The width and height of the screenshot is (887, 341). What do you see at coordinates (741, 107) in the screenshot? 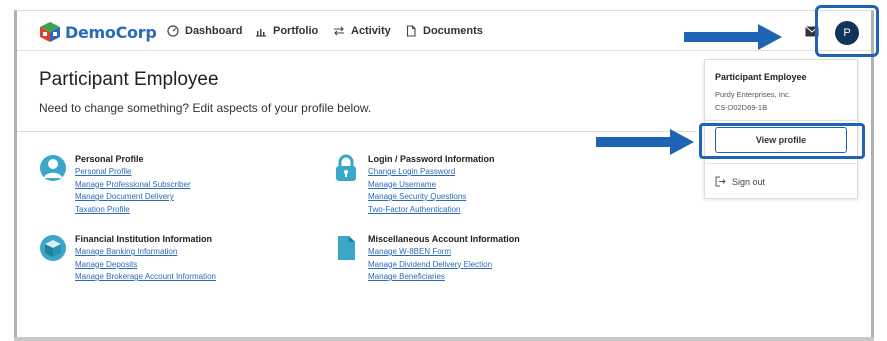
I see `dropdown-account-id: CS-D02D69-1B` at bounding box center [741, 107].